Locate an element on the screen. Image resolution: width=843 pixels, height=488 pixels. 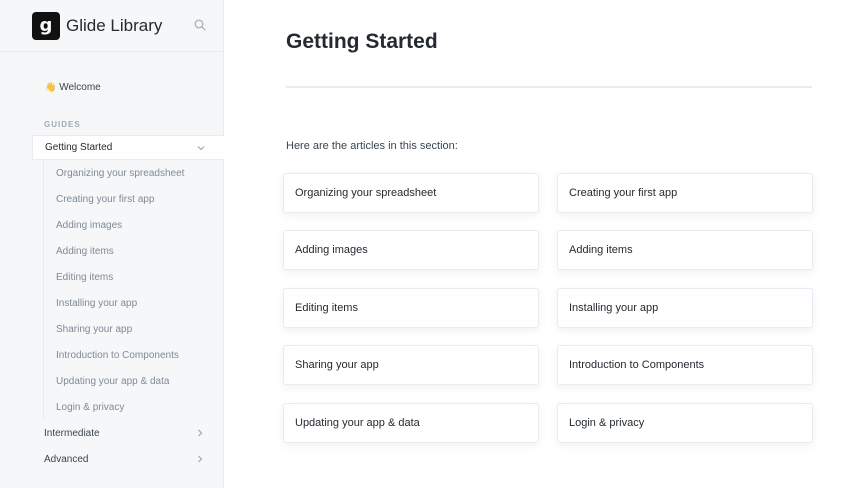
search-icon is located at coordinates (200, 25).